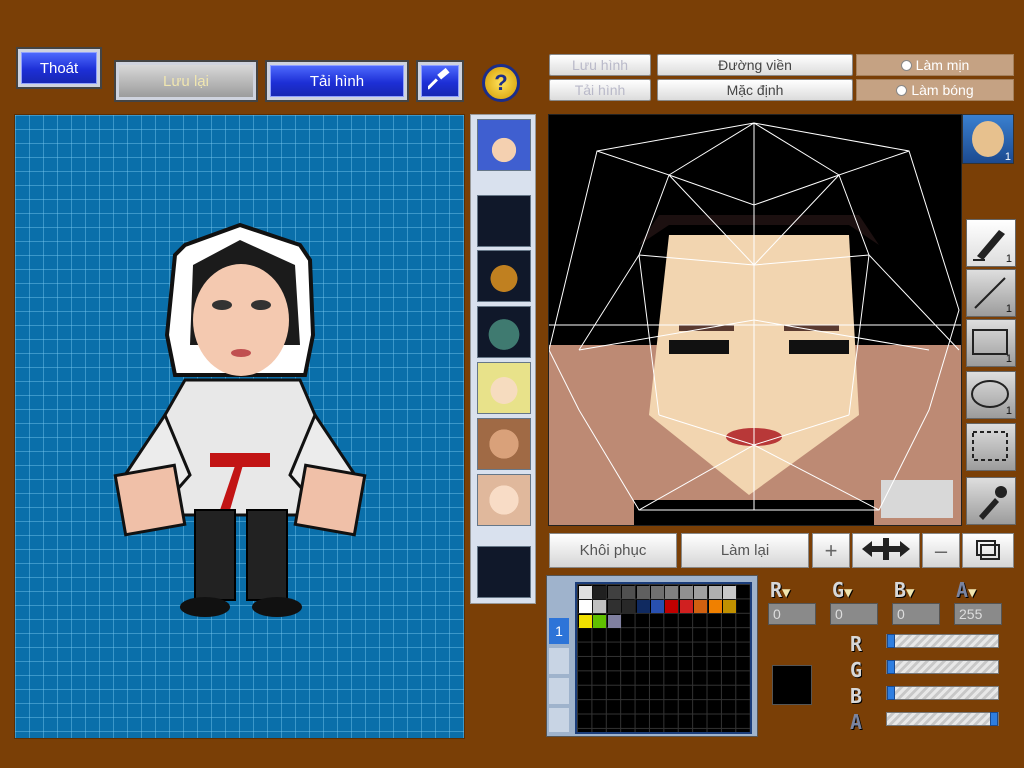  I want to click on shine-radio, so click(902, 90).